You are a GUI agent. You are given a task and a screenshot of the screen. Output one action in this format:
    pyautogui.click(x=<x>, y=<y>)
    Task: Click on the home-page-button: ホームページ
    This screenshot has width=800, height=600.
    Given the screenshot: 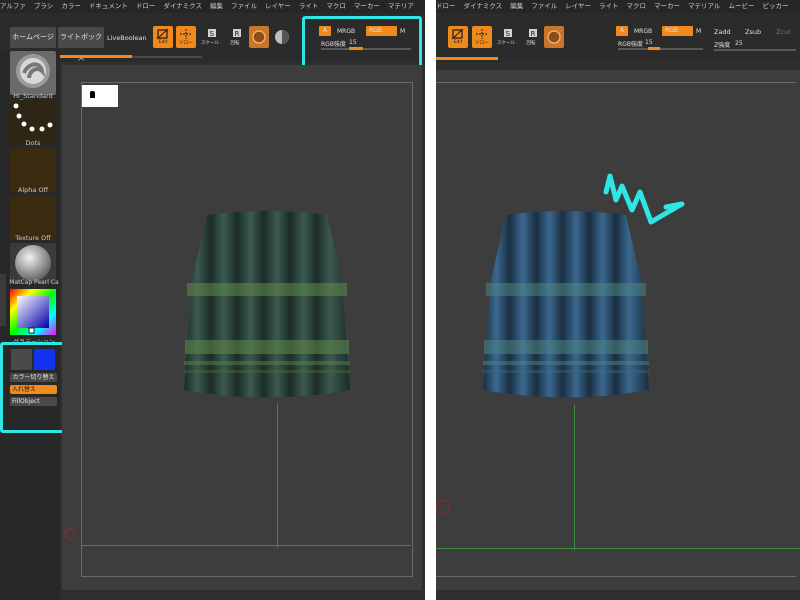 What is the action you would take?
    pyautogui.click(x=33, y=37)
    